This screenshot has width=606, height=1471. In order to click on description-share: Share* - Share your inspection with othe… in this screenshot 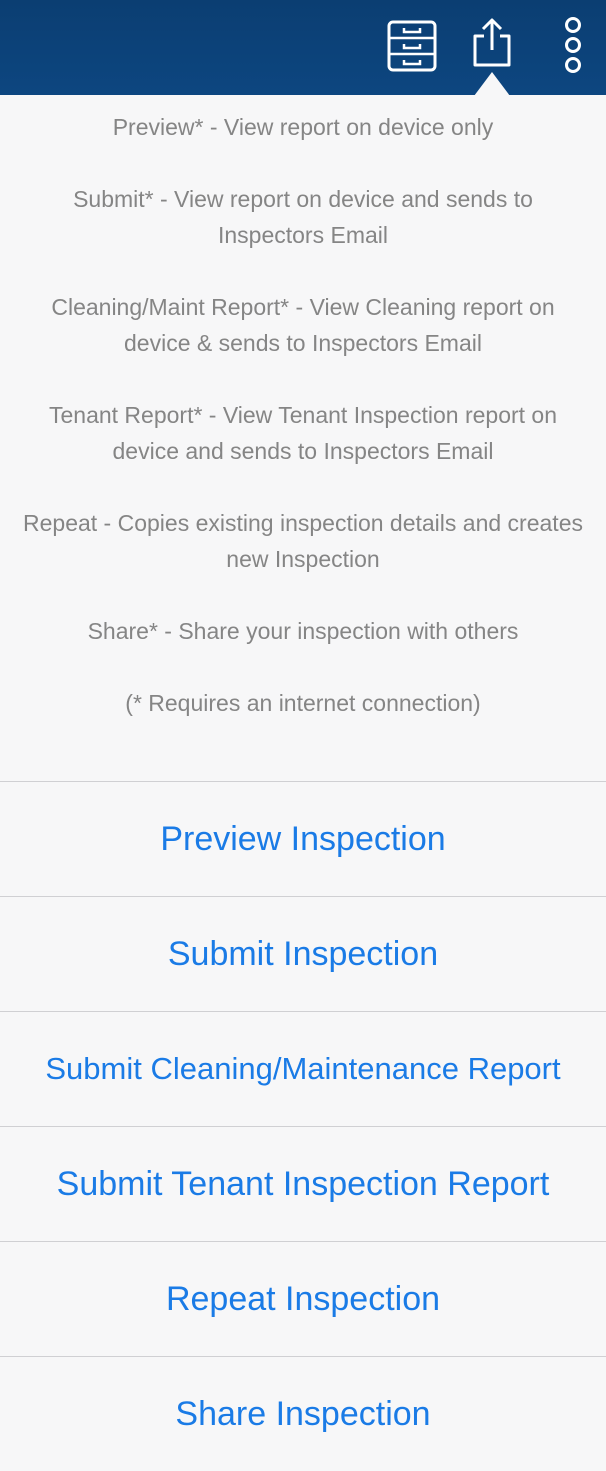, I will do `click(303, 631)`.